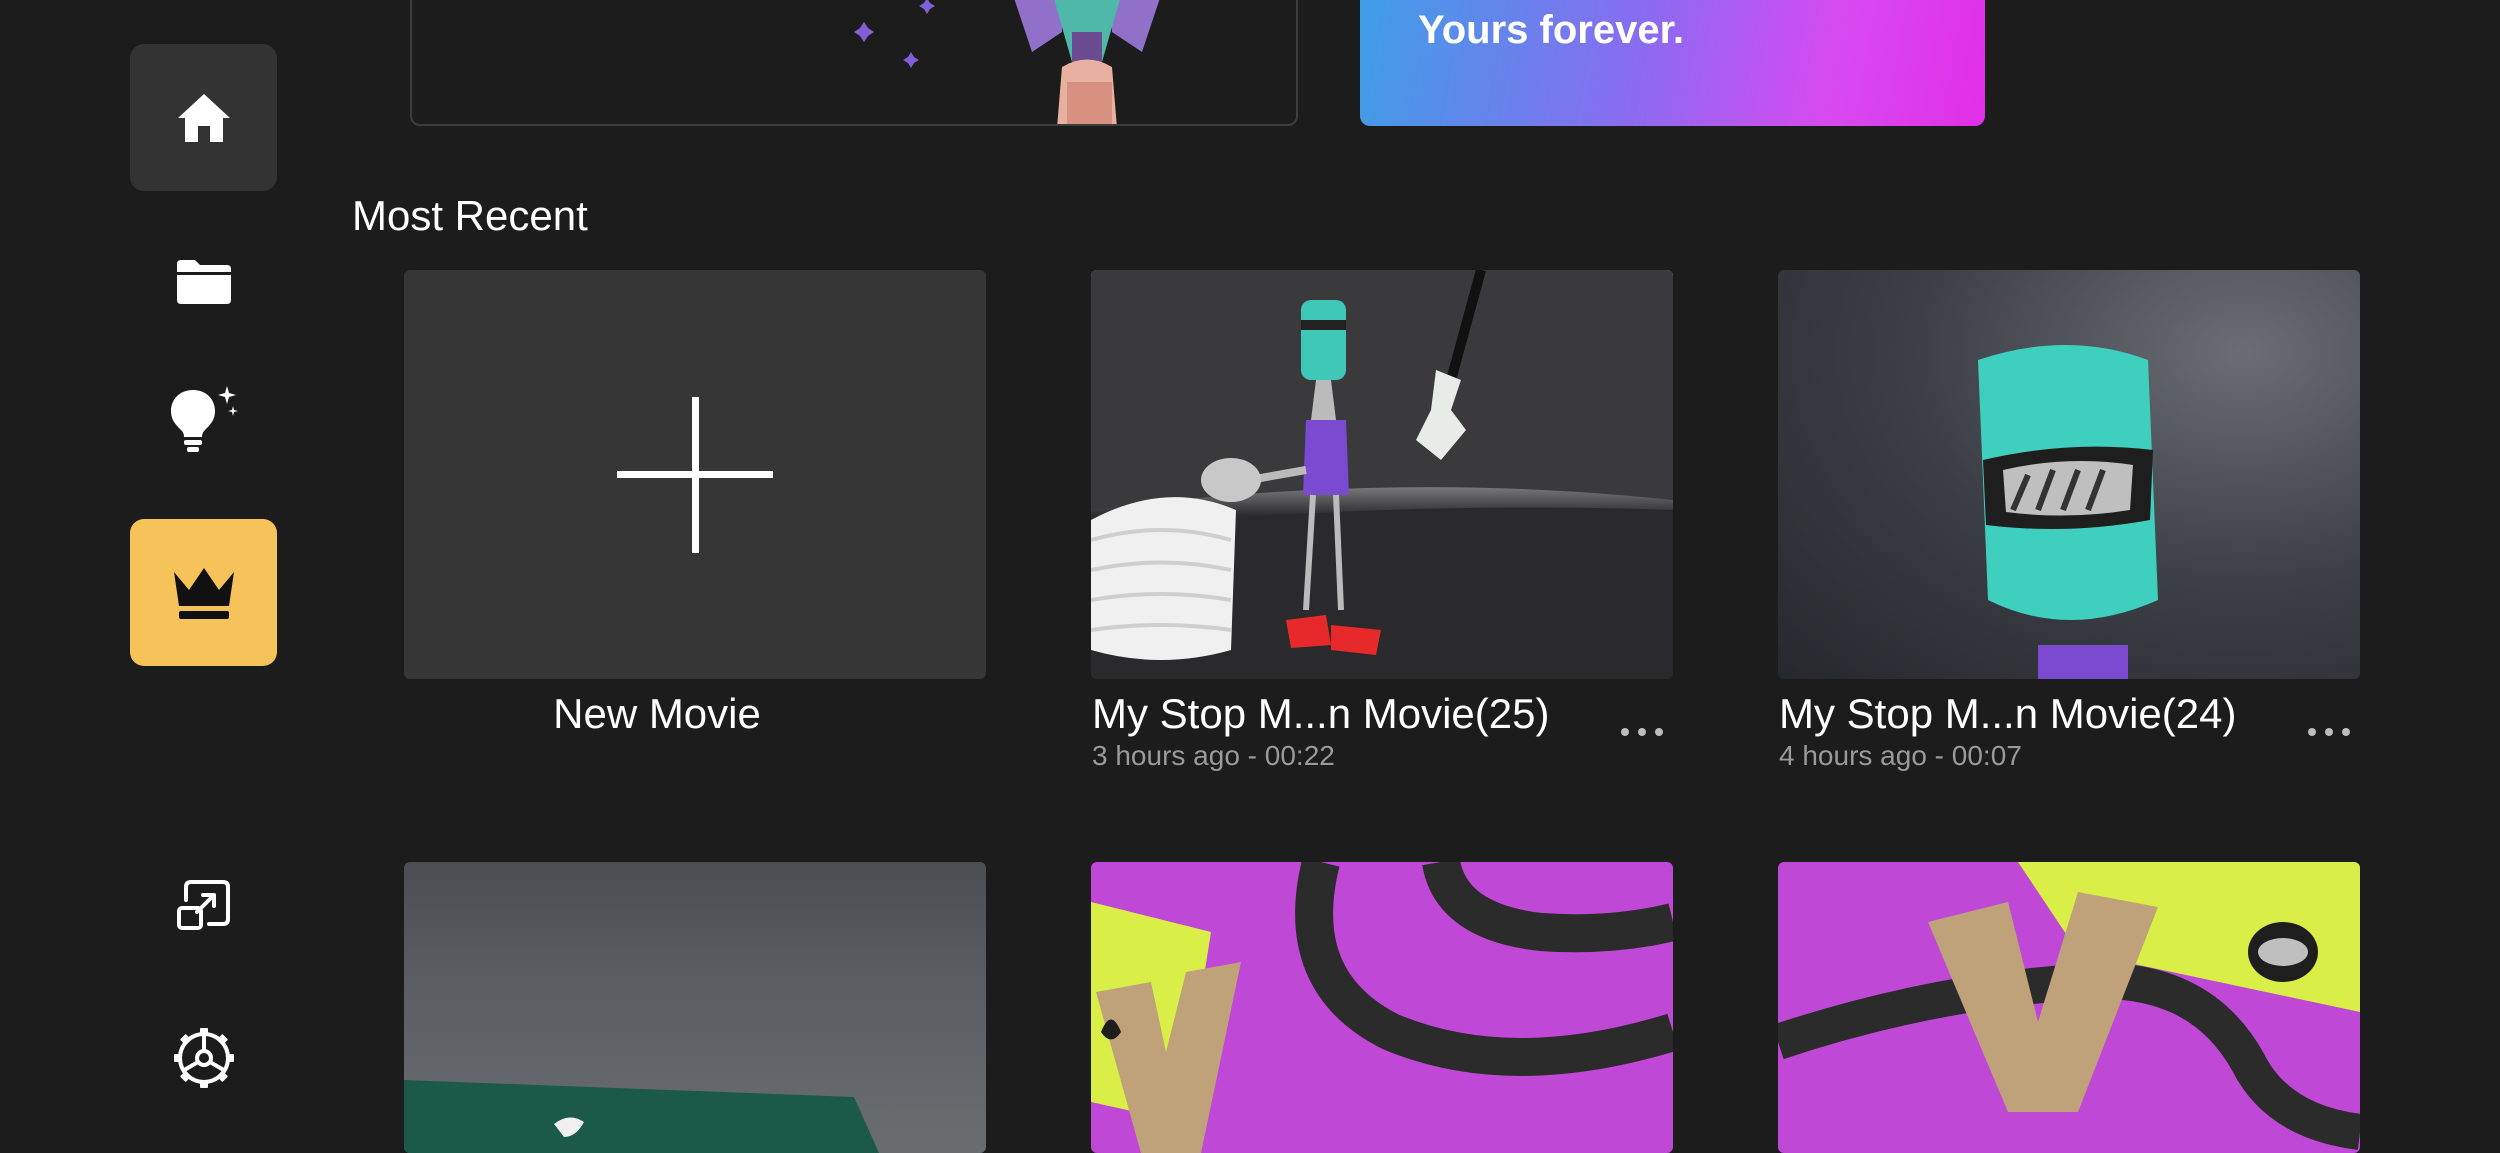 This screenshot has width=2500, height=1153. What do you see at coordinates (1007, 62) in the screenshot?
I see `banner-illustration` at bounding box center [1007, 62].